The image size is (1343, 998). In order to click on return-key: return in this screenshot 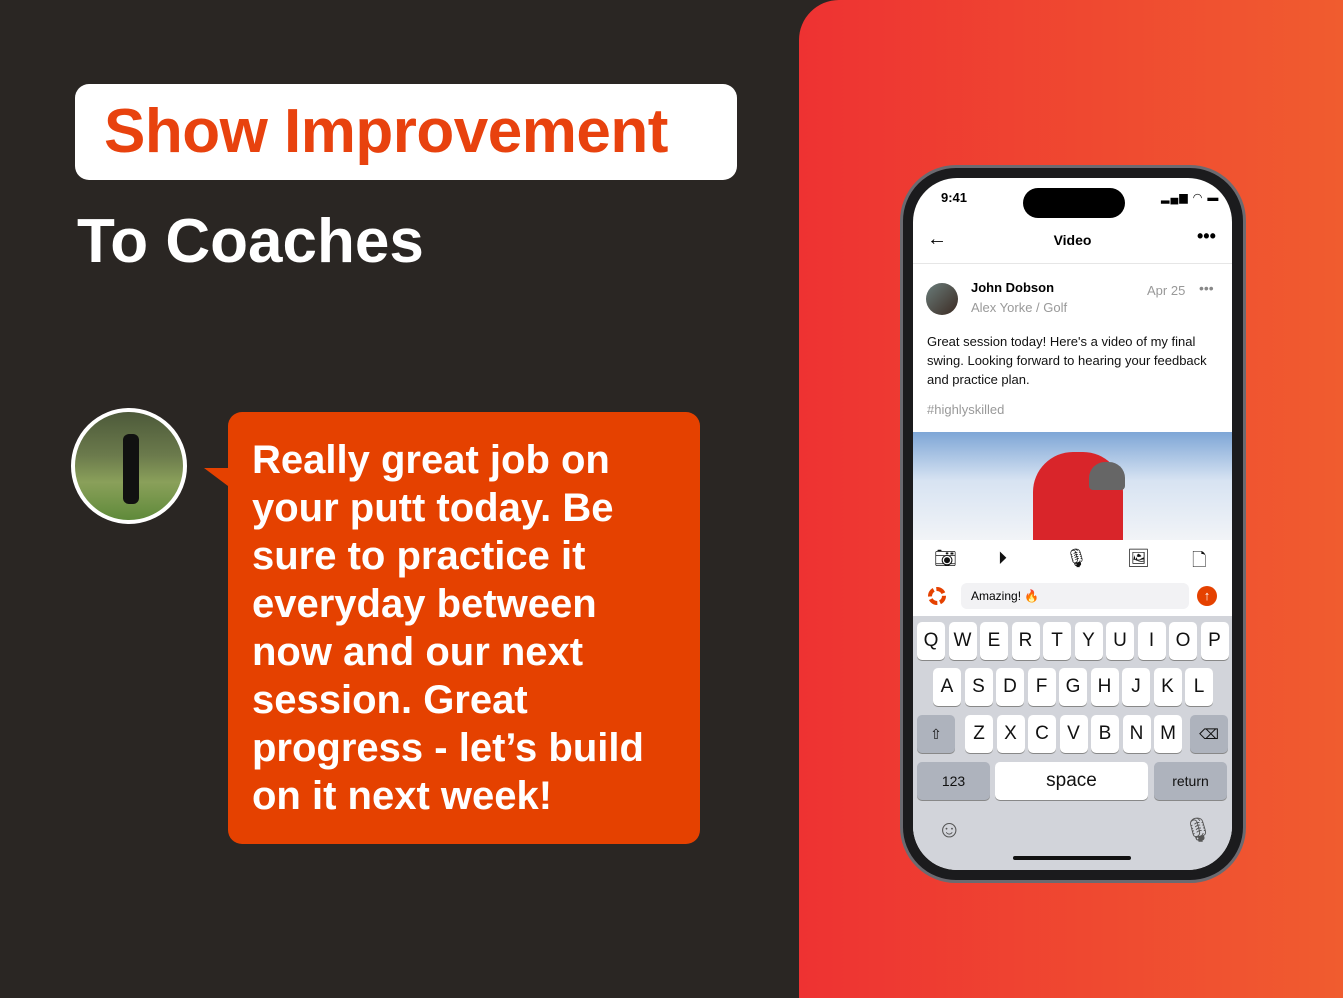, I will do `click(1190, 781)`.